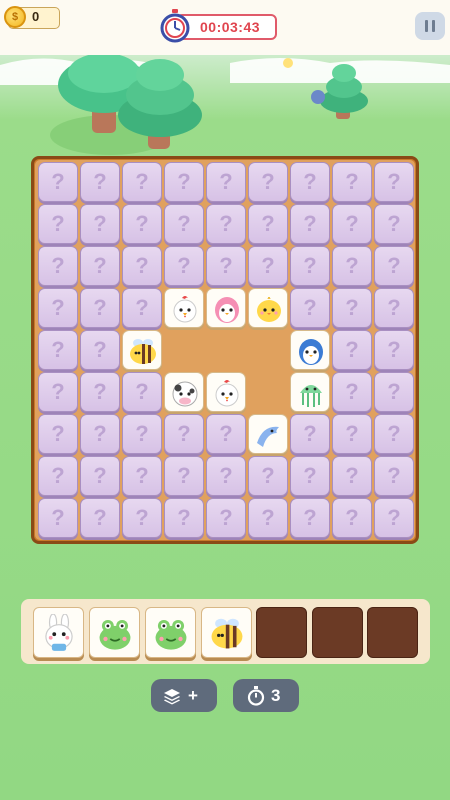 The width and height of the screenshot is (450, 800). What do you see at coordinates (310, 350) in the screenshot?
I see `tile-penguin` at bounding box center [310, 350].